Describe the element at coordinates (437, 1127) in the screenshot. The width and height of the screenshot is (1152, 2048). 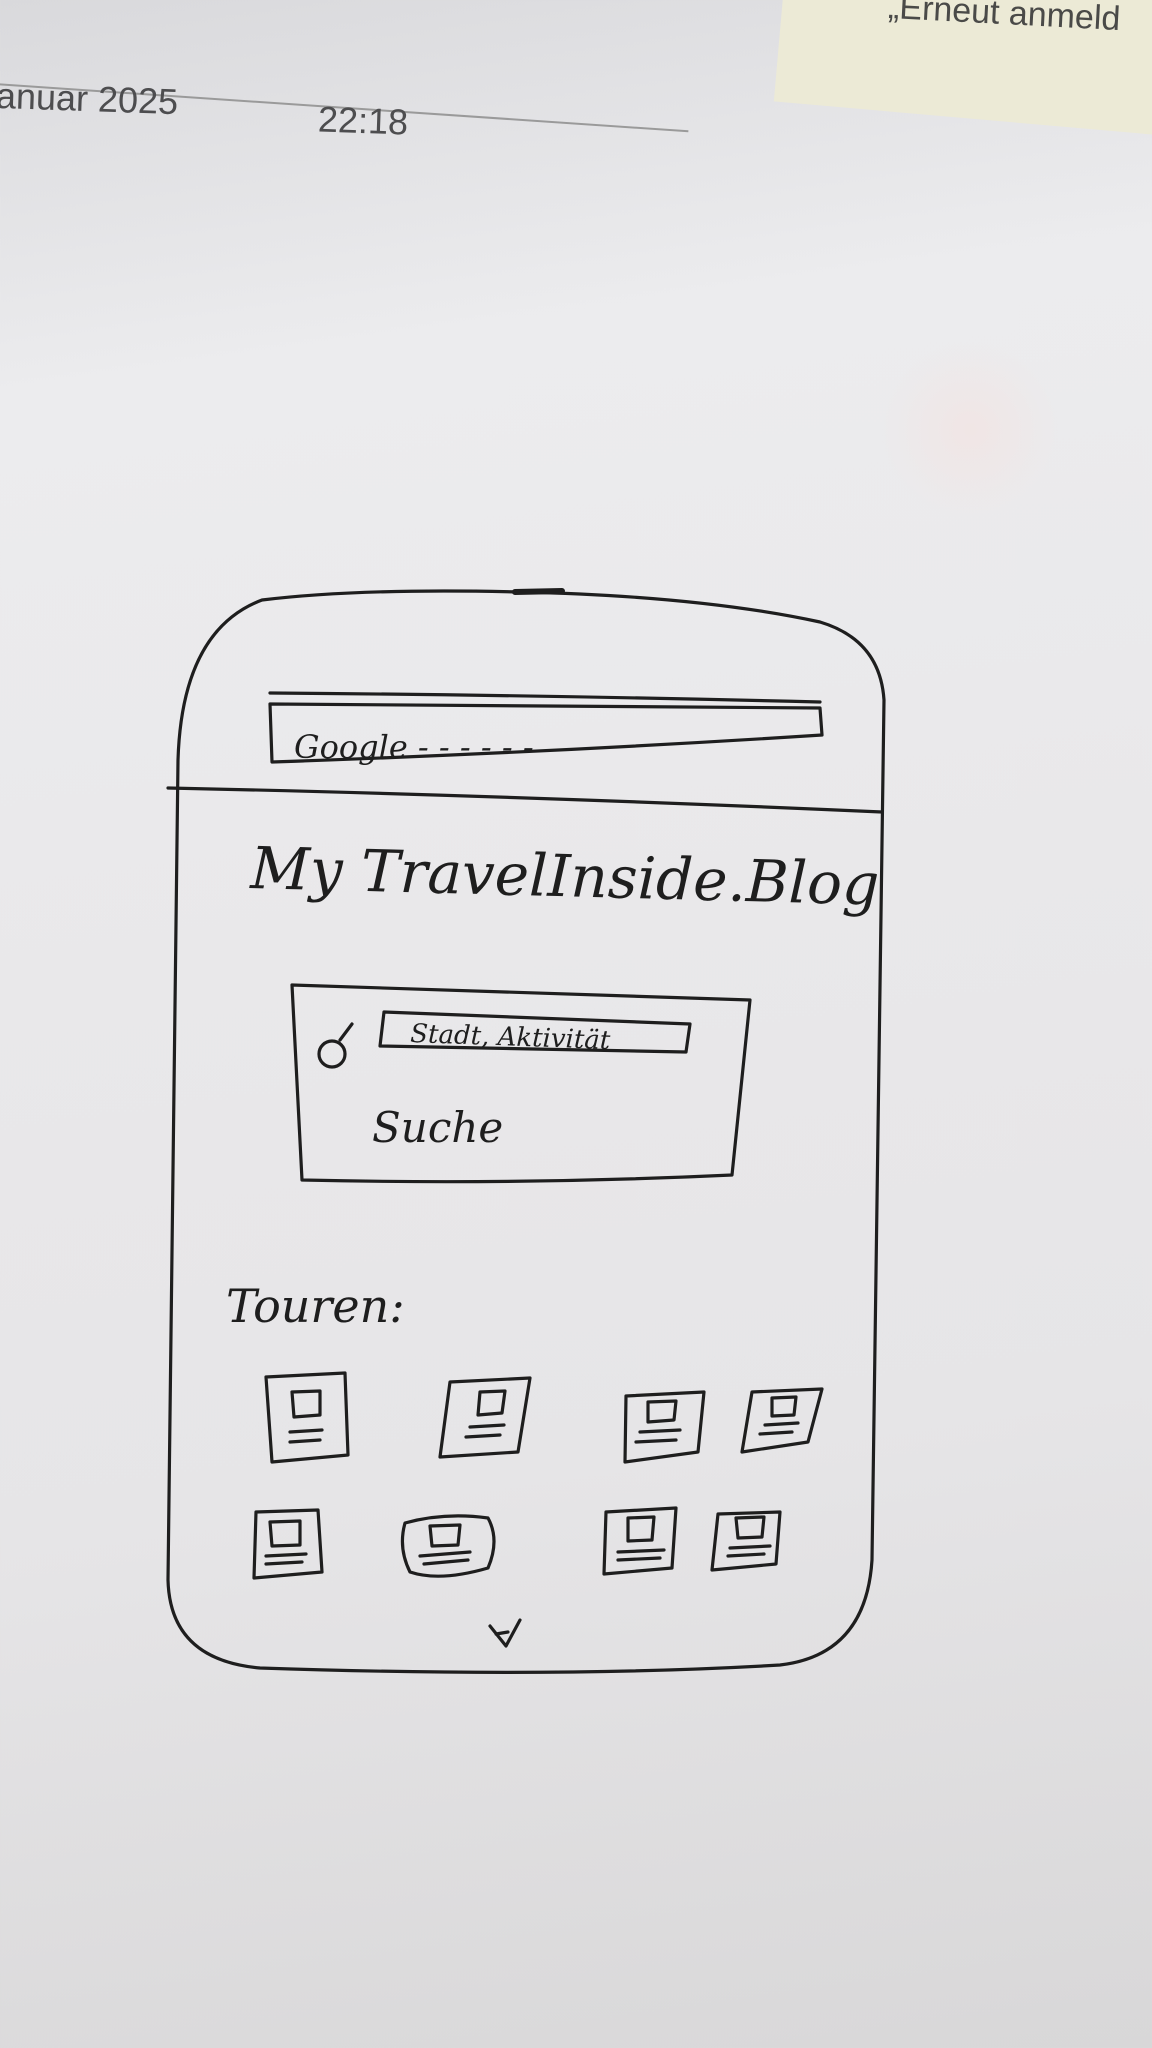
I see `search-button: Suche` at that location.